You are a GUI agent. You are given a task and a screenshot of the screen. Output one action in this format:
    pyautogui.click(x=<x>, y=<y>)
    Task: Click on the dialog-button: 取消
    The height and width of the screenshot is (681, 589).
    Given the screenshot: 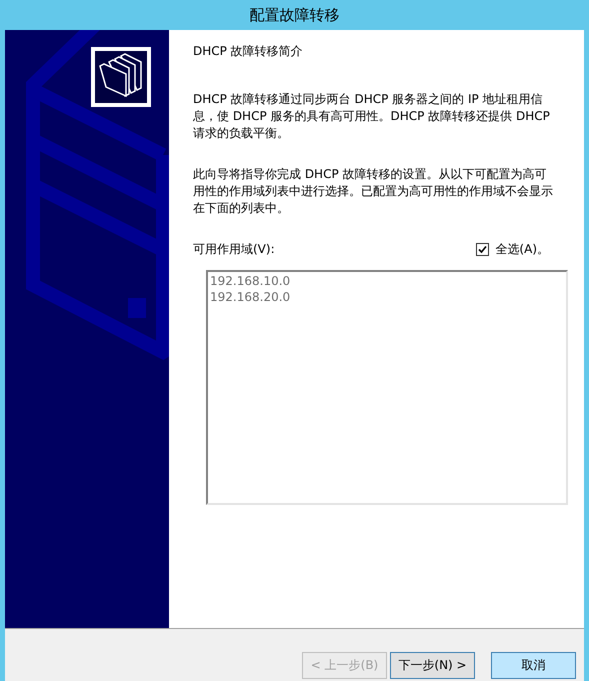 What is the action you would take?
    pyautogui.click(x=533, y=665)
    